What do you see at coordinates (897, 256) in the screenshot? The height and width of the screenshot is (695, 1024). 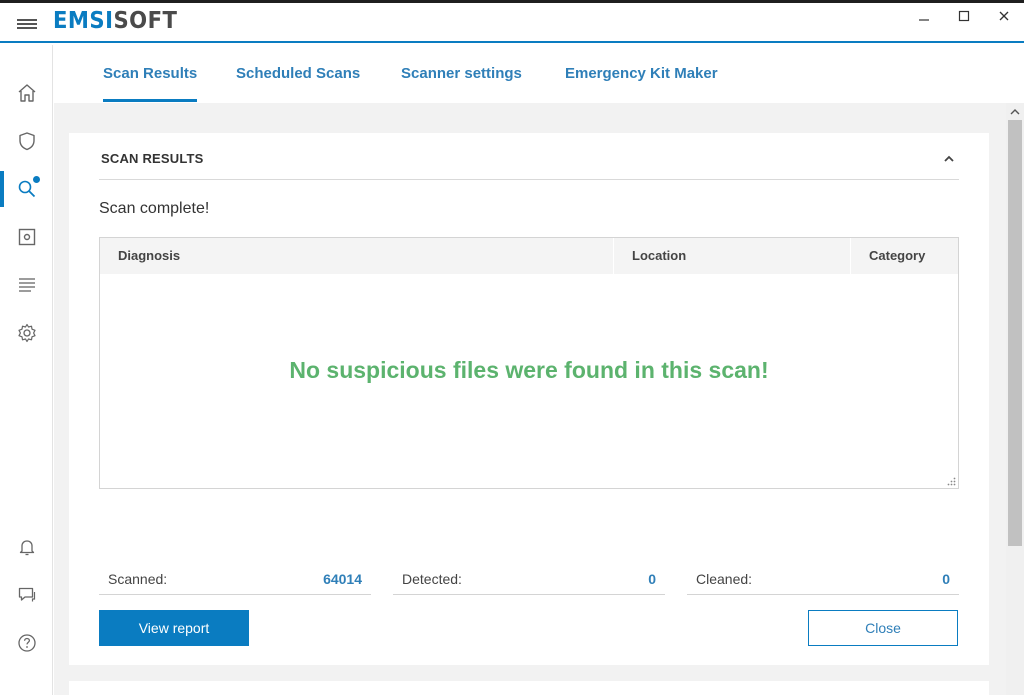 I see `column-header-category: Category` at bounding box center [897, 256].